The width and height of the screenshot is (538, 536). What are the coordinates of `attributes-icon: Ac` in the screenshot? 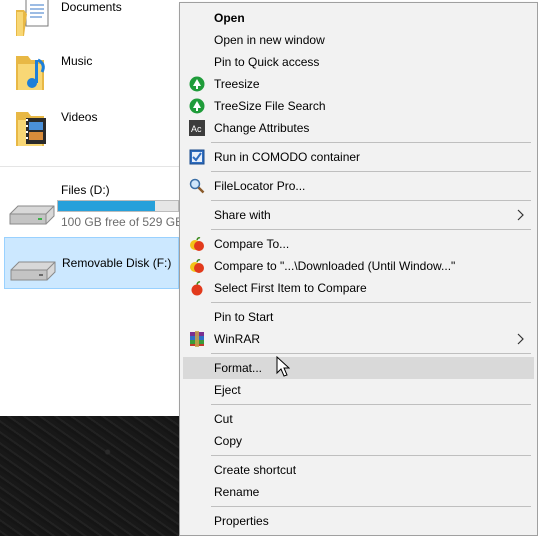 It's located at (197, 128).